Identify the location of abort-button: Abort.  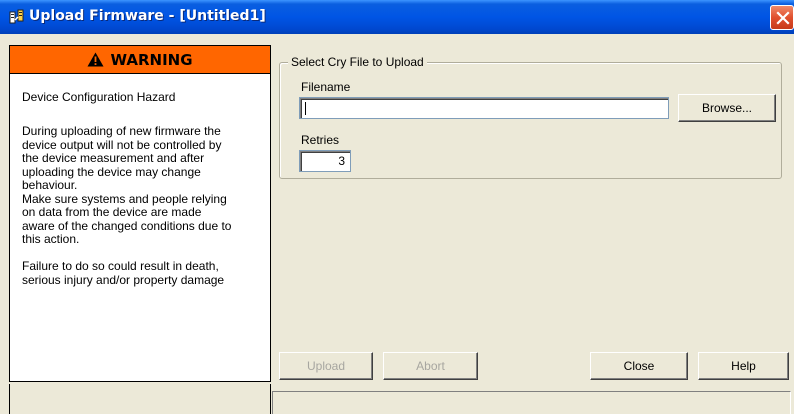
(430, 366).